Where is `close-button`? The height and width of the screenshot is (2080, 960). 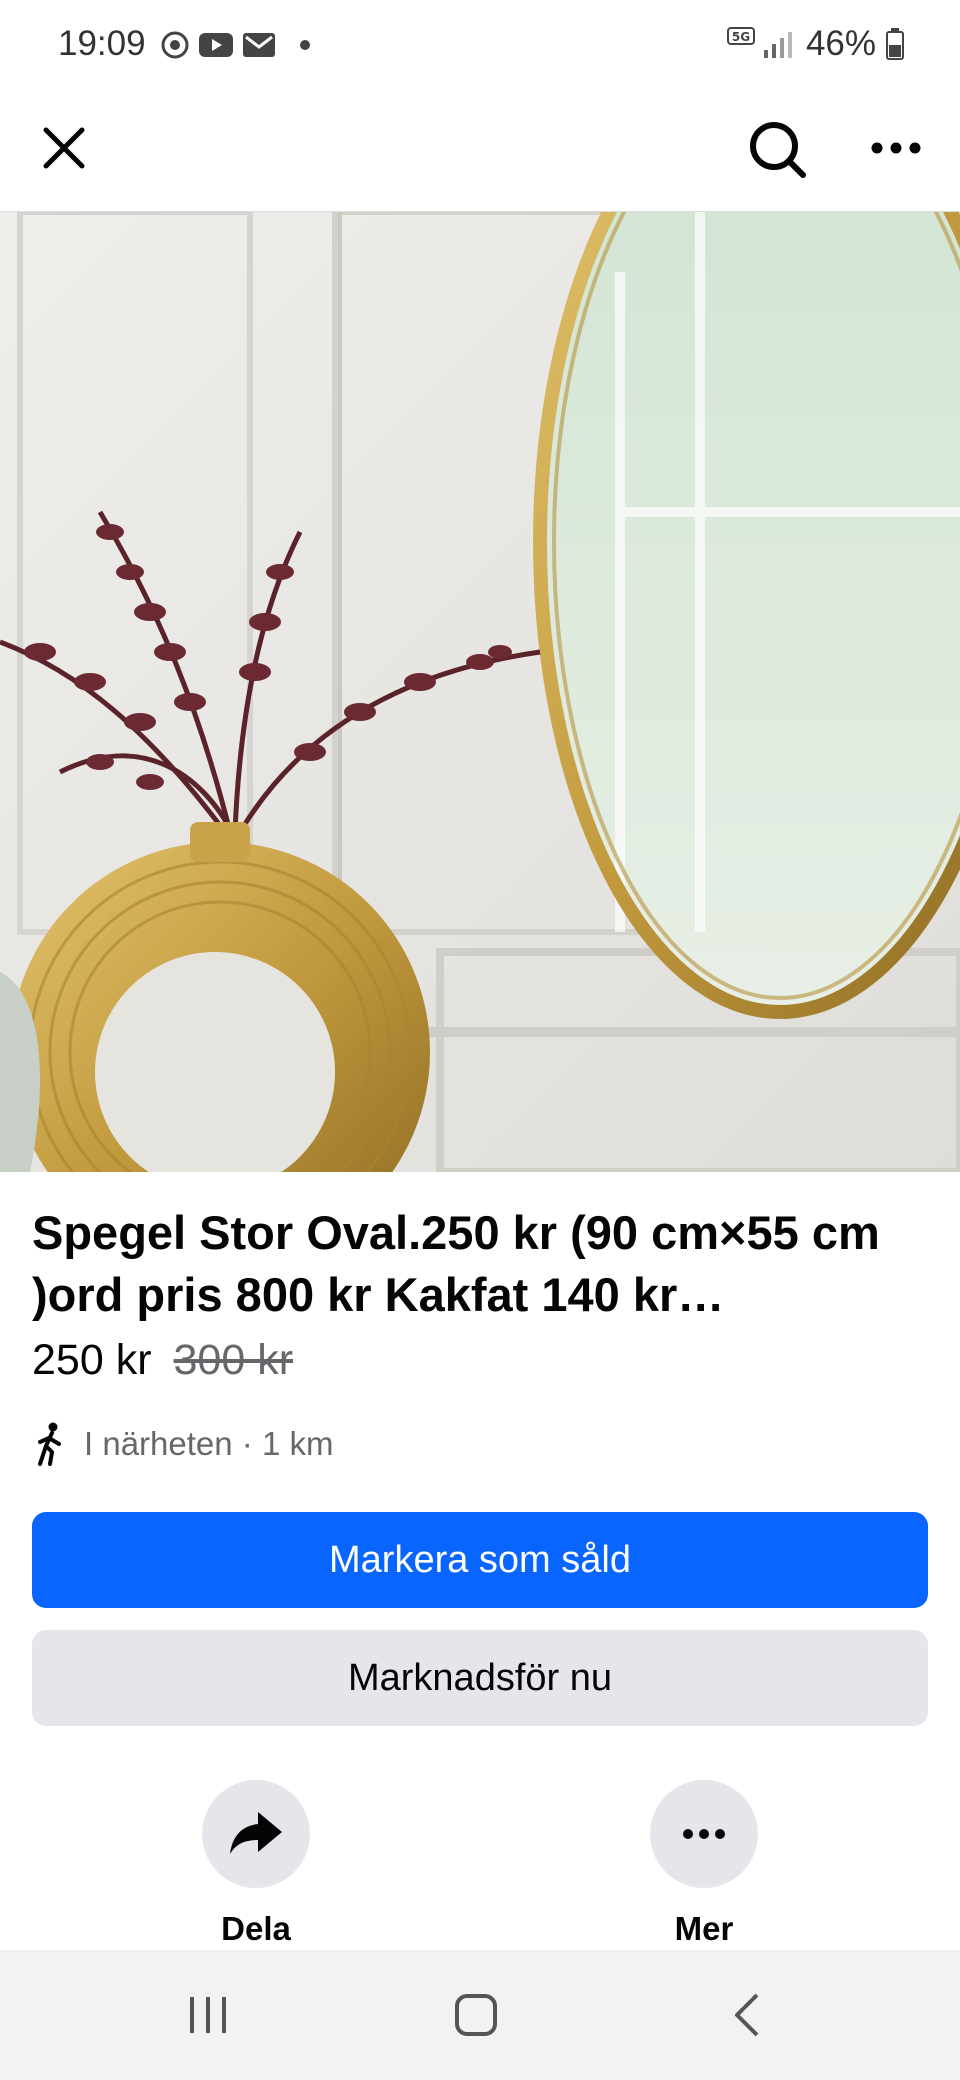 close-button is located at coordinates (64, 148).